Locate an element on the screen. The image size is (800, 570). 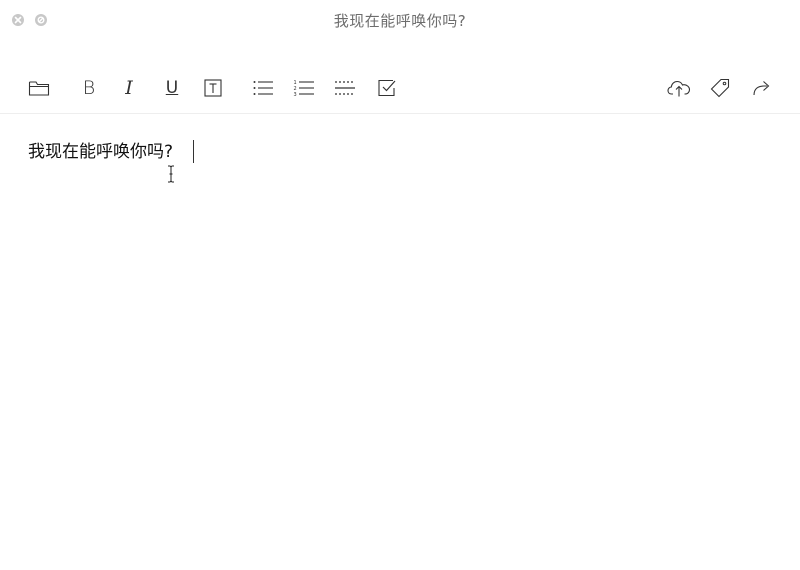
cloud-upload-icon is located at coordinates (679, 88).